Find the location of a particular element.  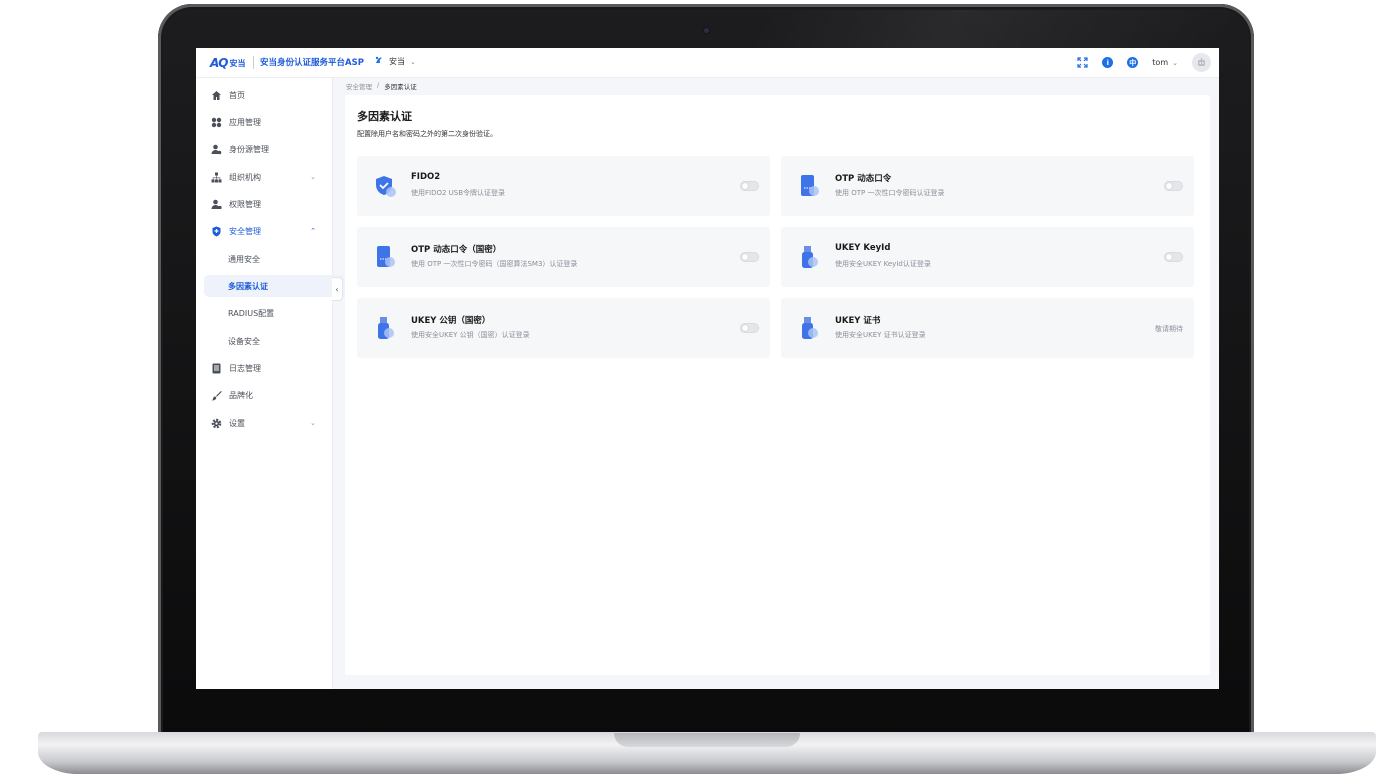

fullscreen-icon is located at coordinates (1082, 62).